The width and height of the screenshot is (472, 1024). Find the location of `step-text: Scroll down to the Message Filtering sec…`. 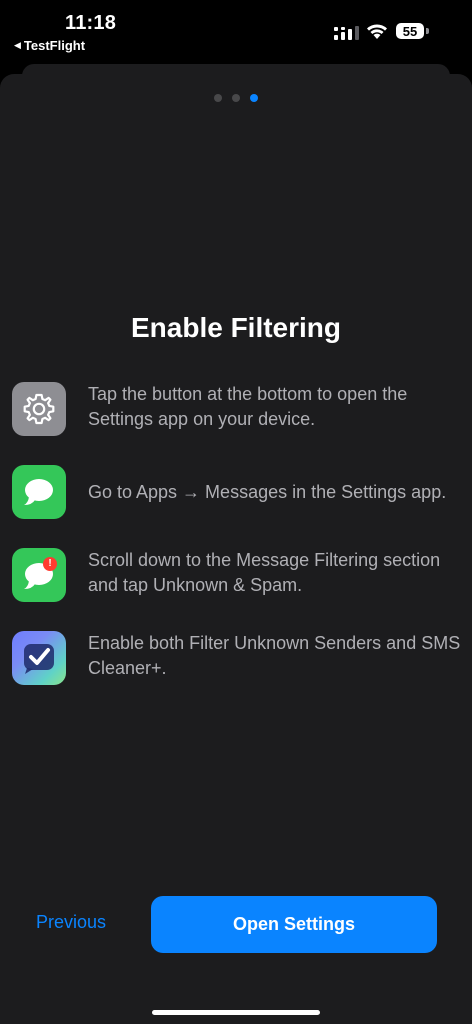

step-text: Scroll down to the Message Filtering sec… is located at coordinates (264, 572).